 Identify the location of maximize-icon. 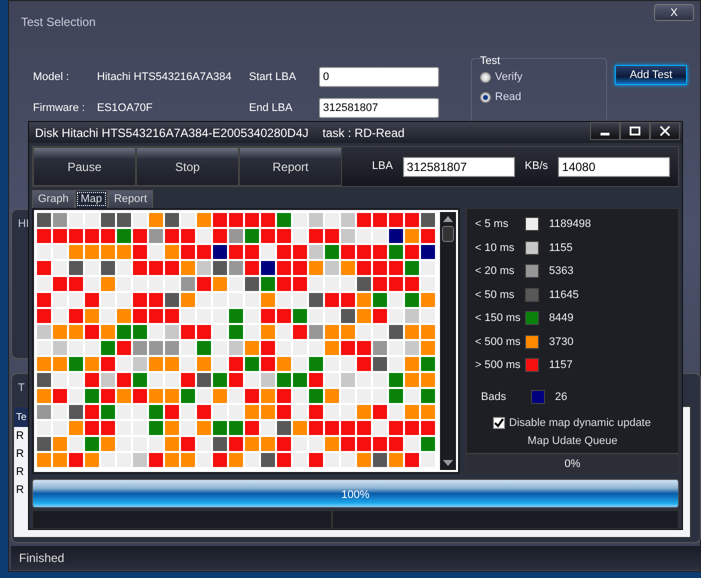
(635, 131).